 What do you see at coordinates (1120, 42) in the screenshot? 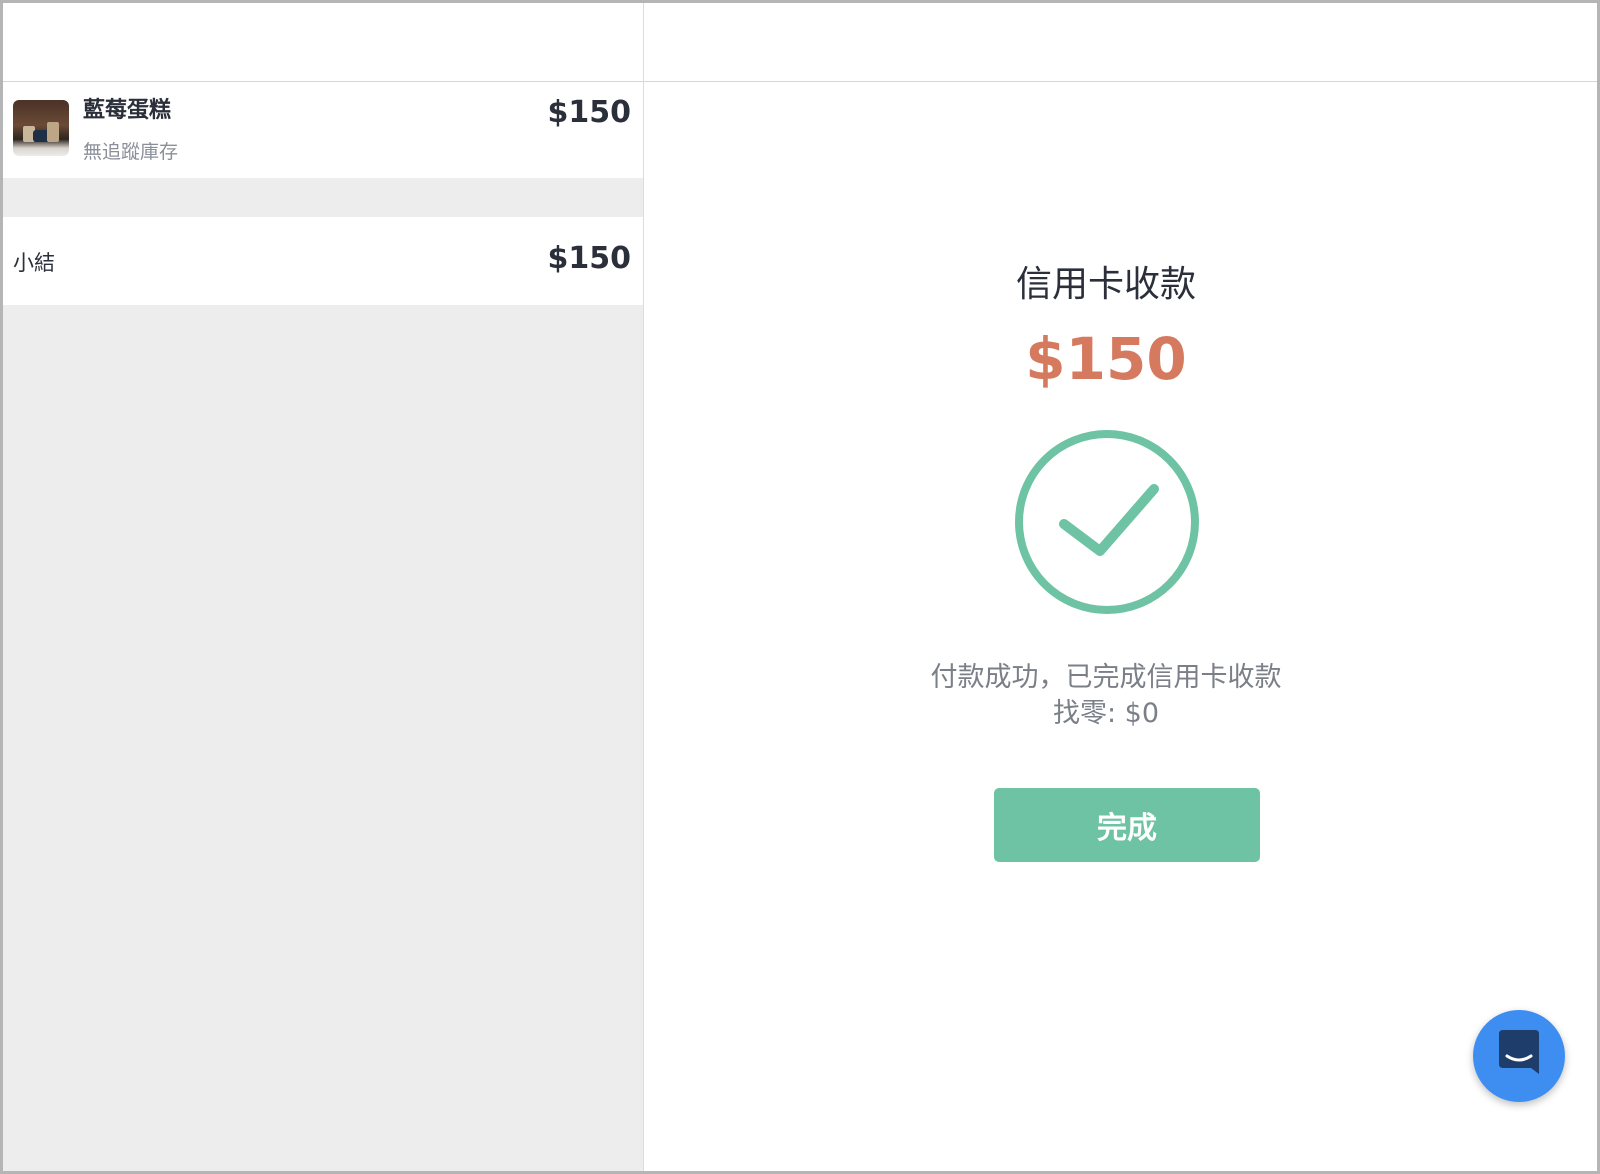
I see `payment-panel-header` at bounding box center [1120, 42].